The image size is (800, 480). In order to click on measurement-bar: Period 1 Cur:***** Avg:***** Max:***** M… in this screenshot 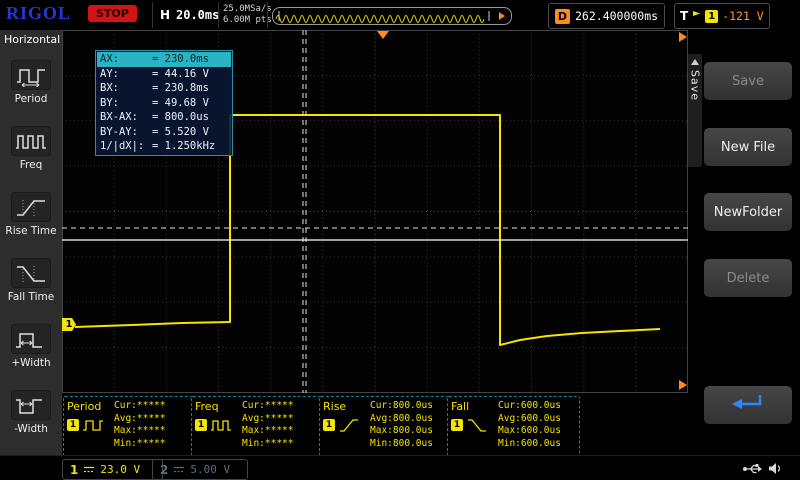, I will do `click(375, 426)`.